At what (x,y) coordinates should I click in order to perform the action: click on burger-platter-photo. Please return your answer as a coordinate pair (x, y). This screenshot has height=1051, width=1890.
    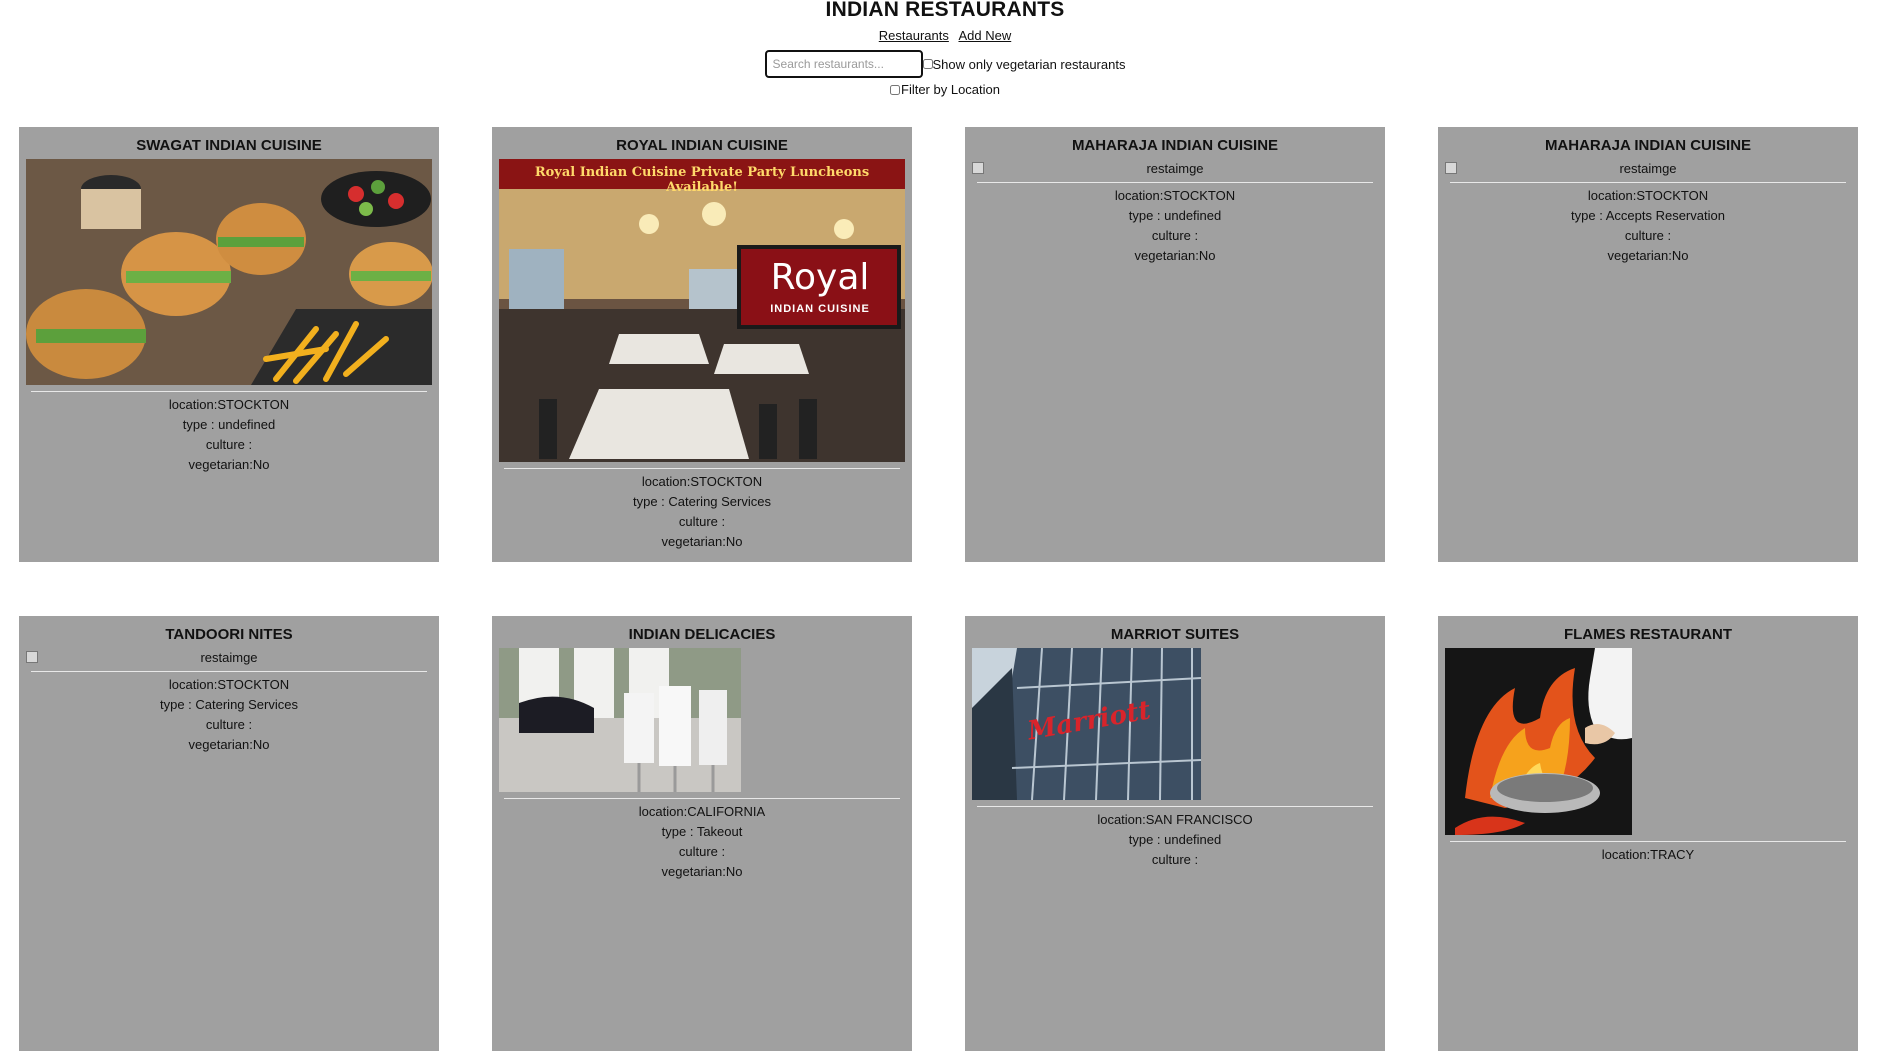
    Looking at the image, I should click on (229, 272).